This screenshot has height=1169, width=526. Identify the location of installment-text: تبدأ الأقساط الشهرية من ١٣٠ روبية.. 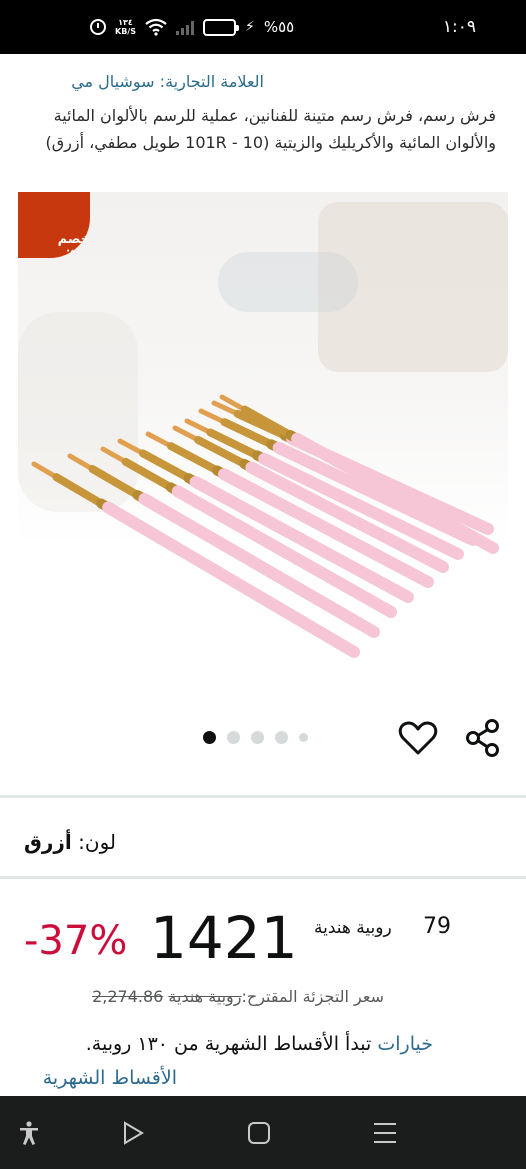
(228, 1044).